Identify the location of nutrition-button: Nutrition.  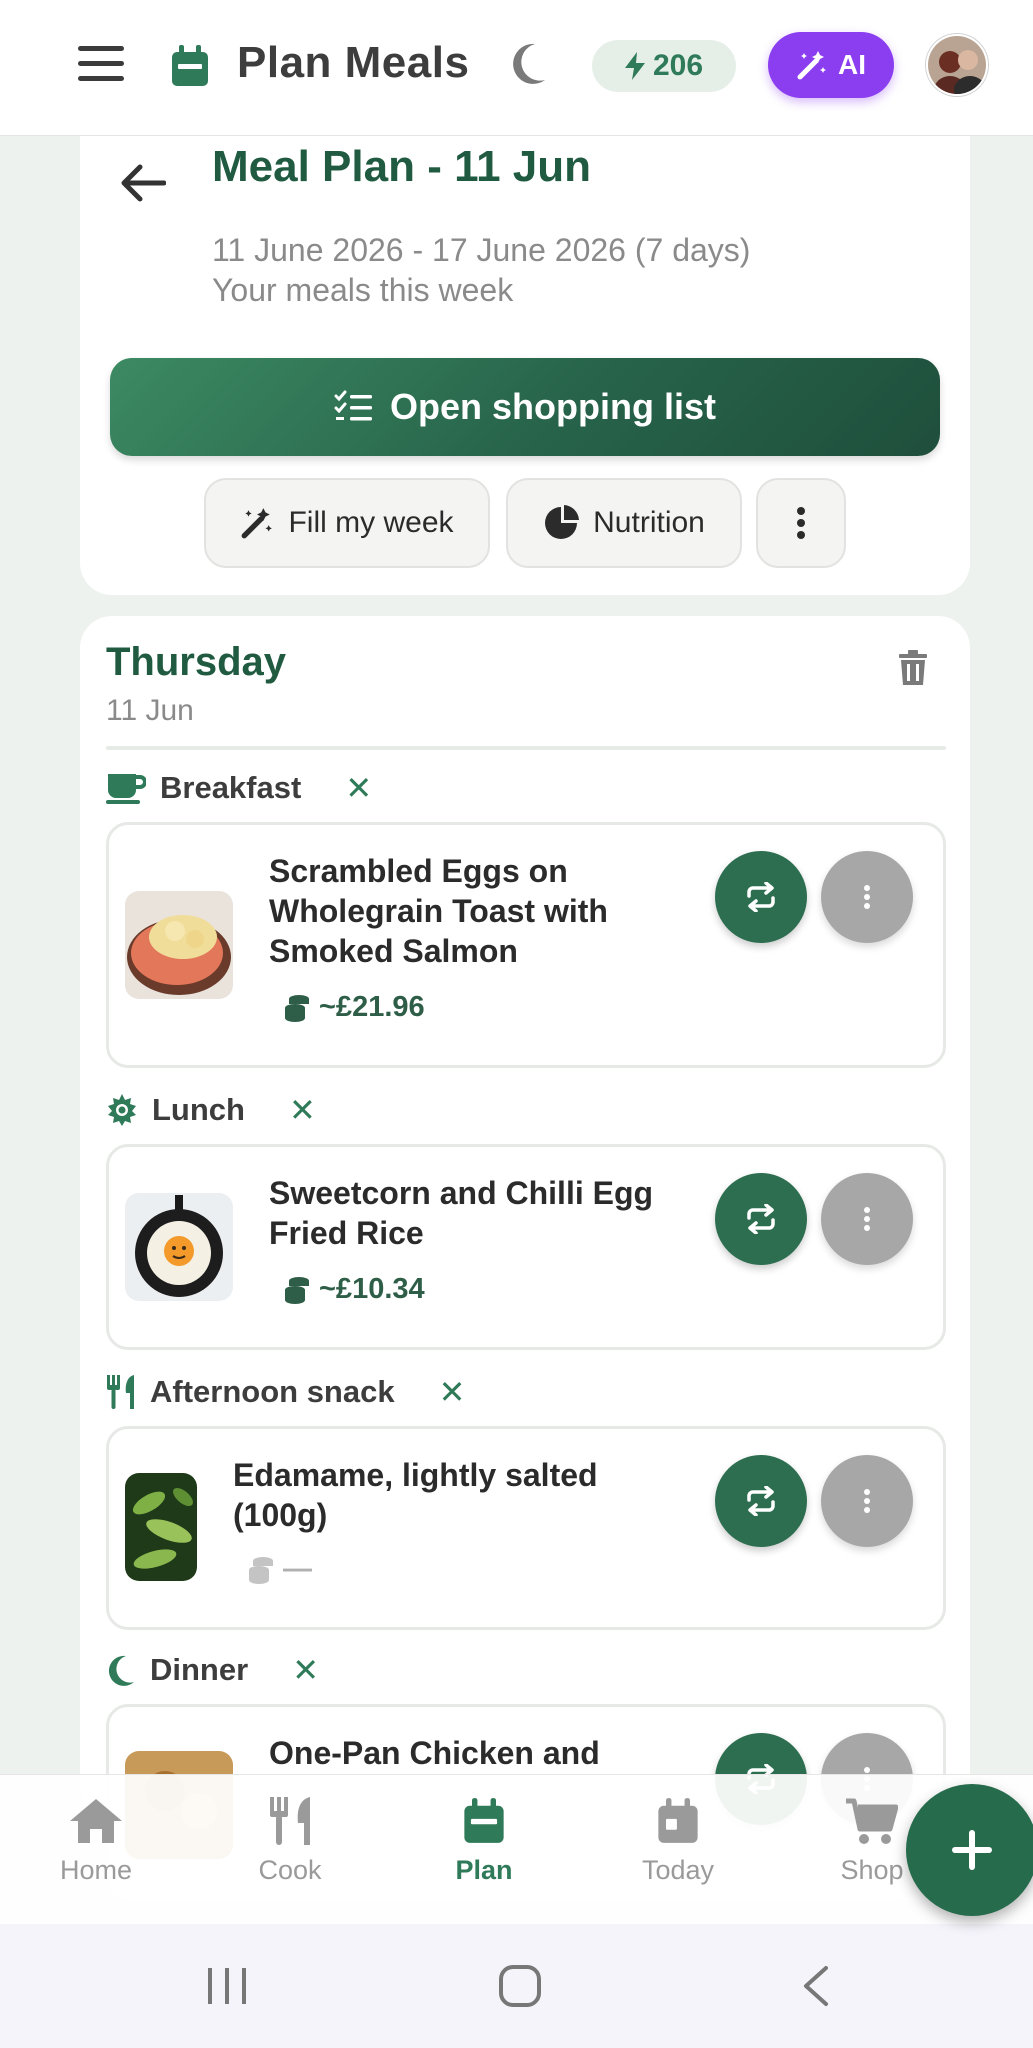
(624, 523).